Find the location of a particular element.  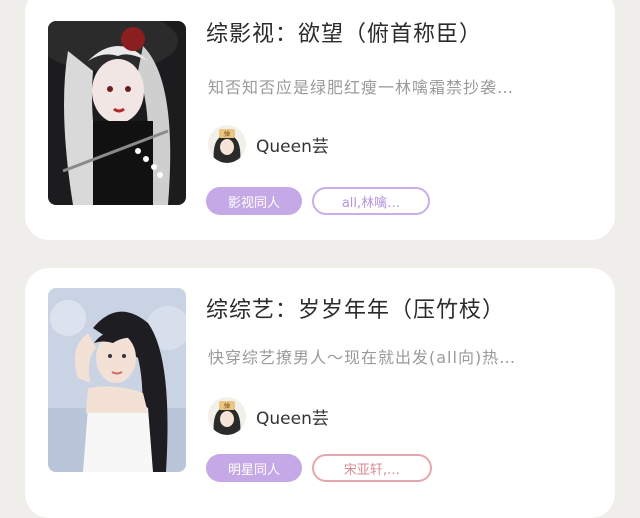

category-tag: 明星同人 is located at coordinates (254, 468).